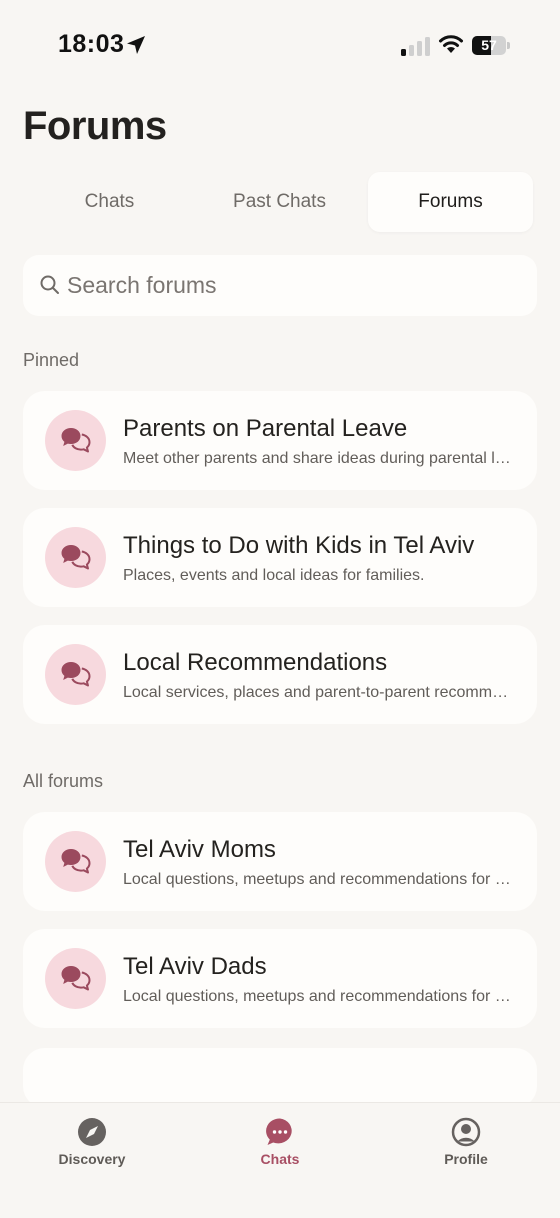  Describe the element at coordinates (299, 545) in the screenshot. I see `forum-title: Things to Do with Kids in Tel Aviv` at that location.